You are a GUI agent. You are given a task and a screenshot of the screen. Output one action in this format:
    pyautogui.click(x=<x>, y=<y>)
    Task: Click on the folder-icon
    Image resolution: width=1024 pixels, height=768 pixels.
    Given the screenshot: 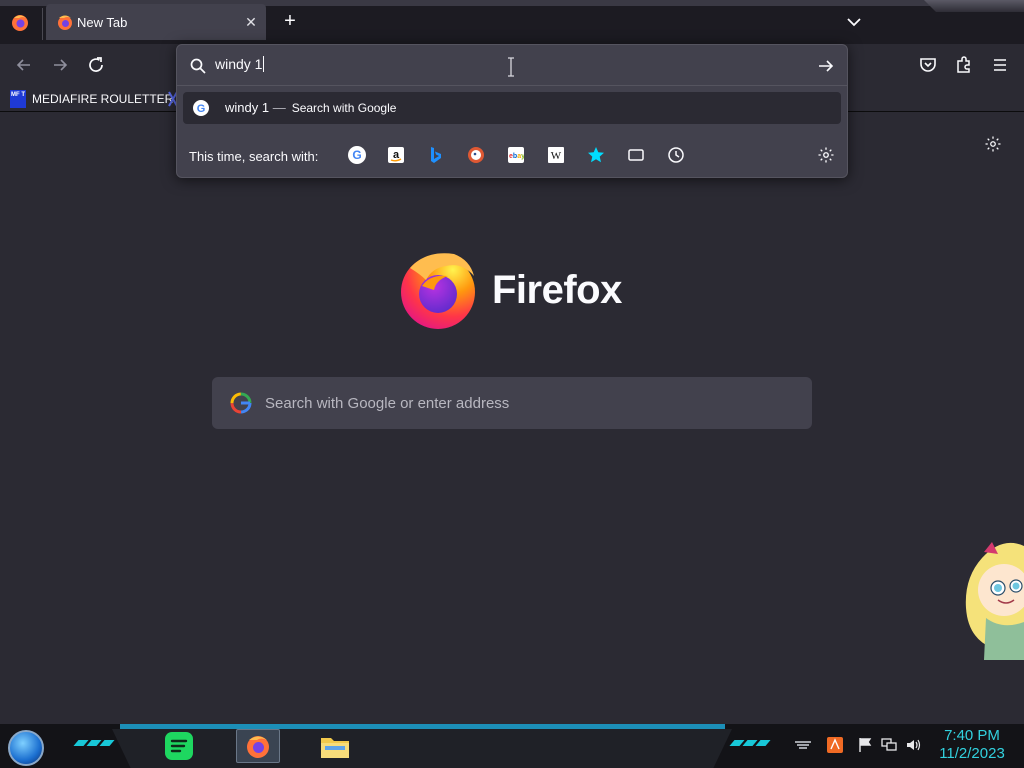 What is the action you would take?
    pyautogui.click(x=335, y=748)
    